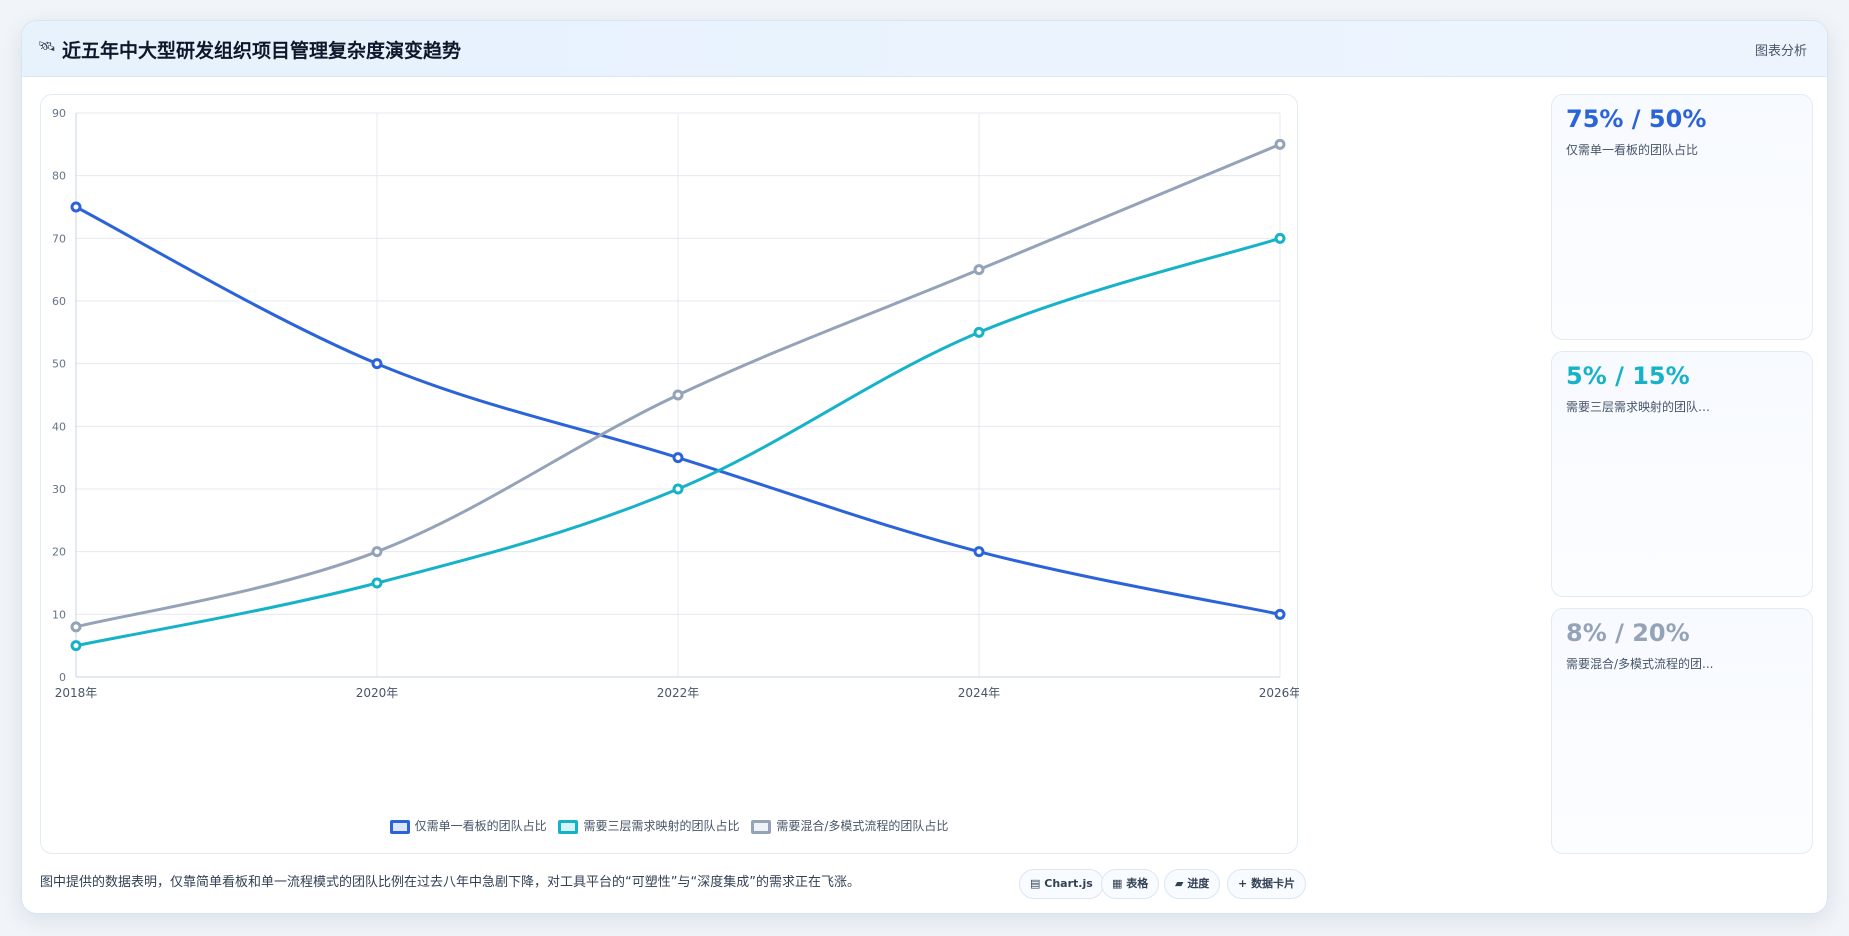 The width and height of the screenshot is (1849, 936). What do you see at coordinates (924, 49) in the screenshot?
I see `card-header: 🛰 近五年中大型研发组织项目管理复杂度演变趋势 图表分析` at bounding box center [924, 49].